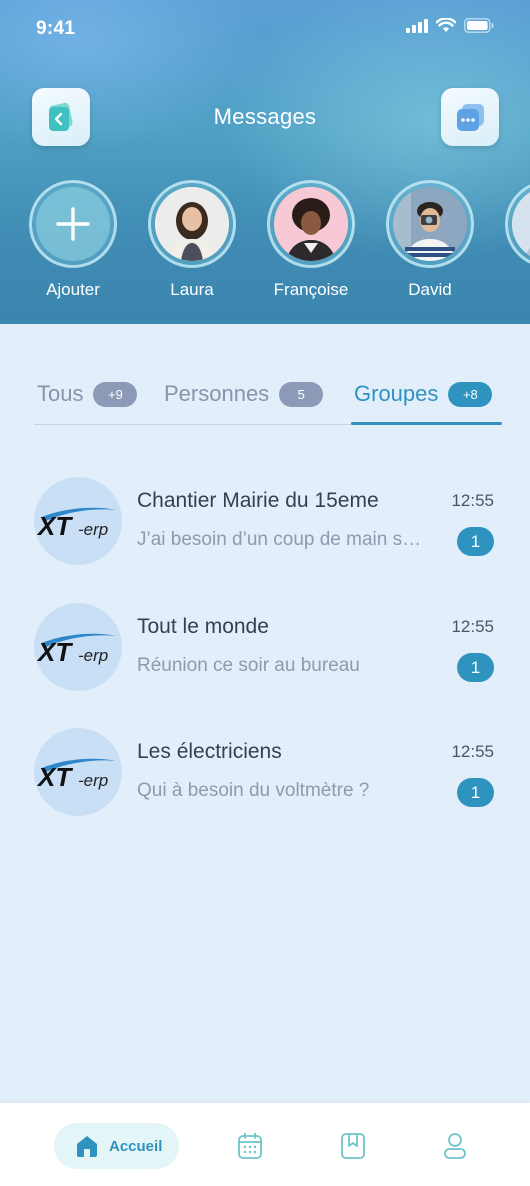  I want to click on story-label: Laura, so click(192, 289).